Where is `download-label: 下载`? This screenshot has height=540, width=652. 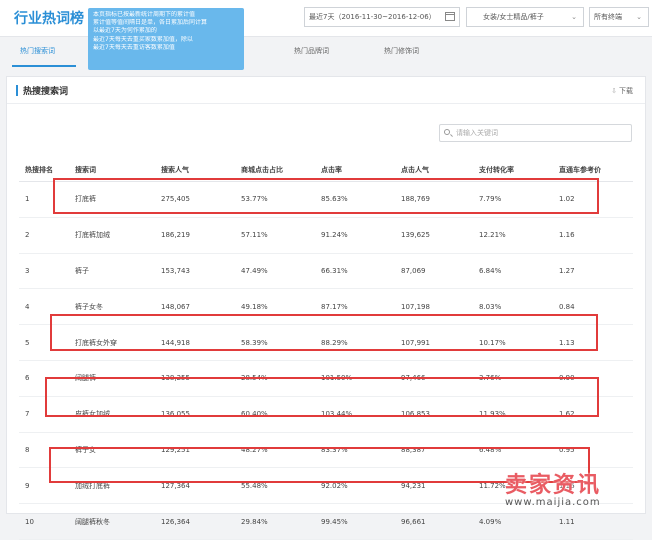
download-label: 下载 is located at coordinates (626, 91).